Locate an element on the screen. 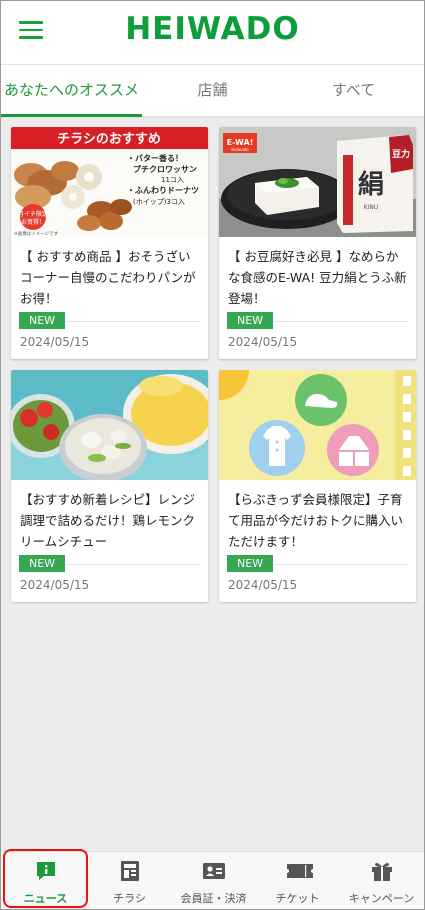 The image size is (425, 910). banner-text: チラシのおすすめ is located at coordinates (109, 139).